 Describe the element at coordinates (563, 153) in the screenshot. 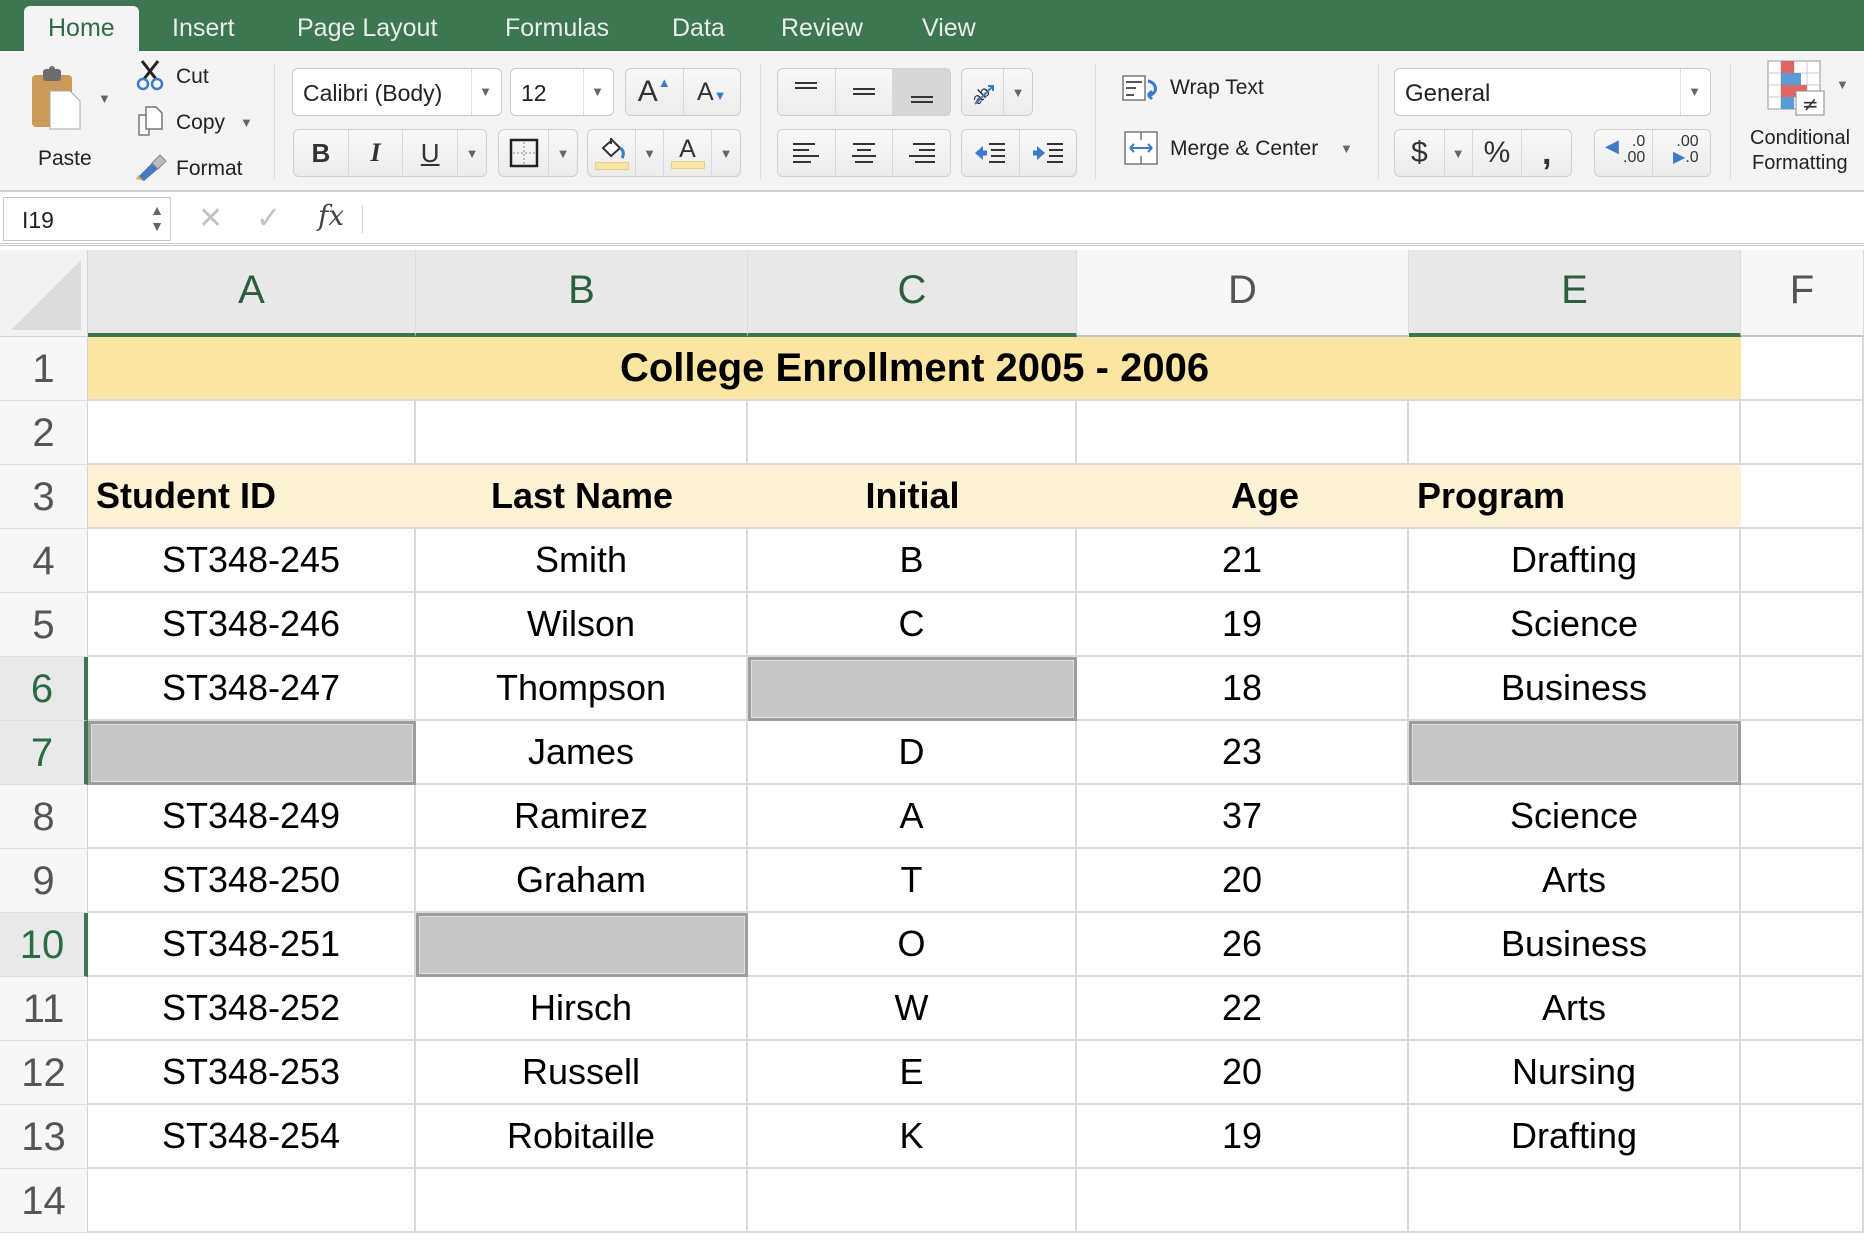

I see `borders-dropdown: ▼` at that location.